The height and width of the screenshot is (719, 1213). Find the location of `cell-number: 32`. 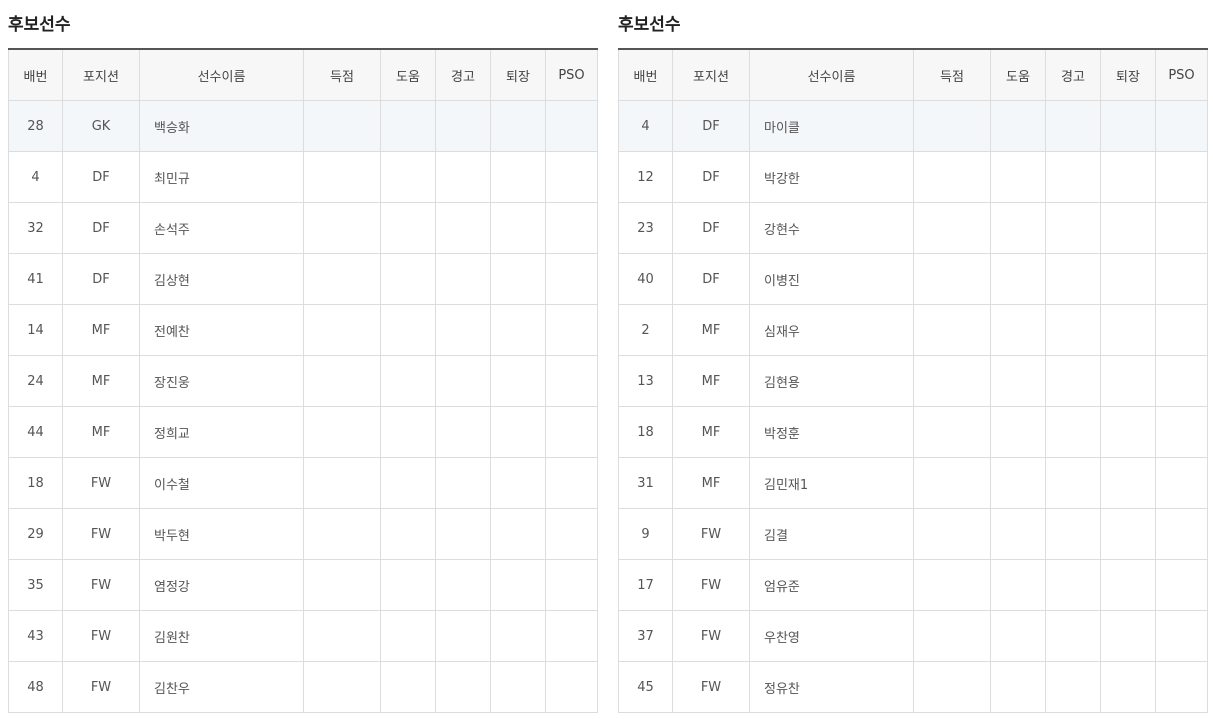

cell-number: 32 is located at coordinates (35, 228).